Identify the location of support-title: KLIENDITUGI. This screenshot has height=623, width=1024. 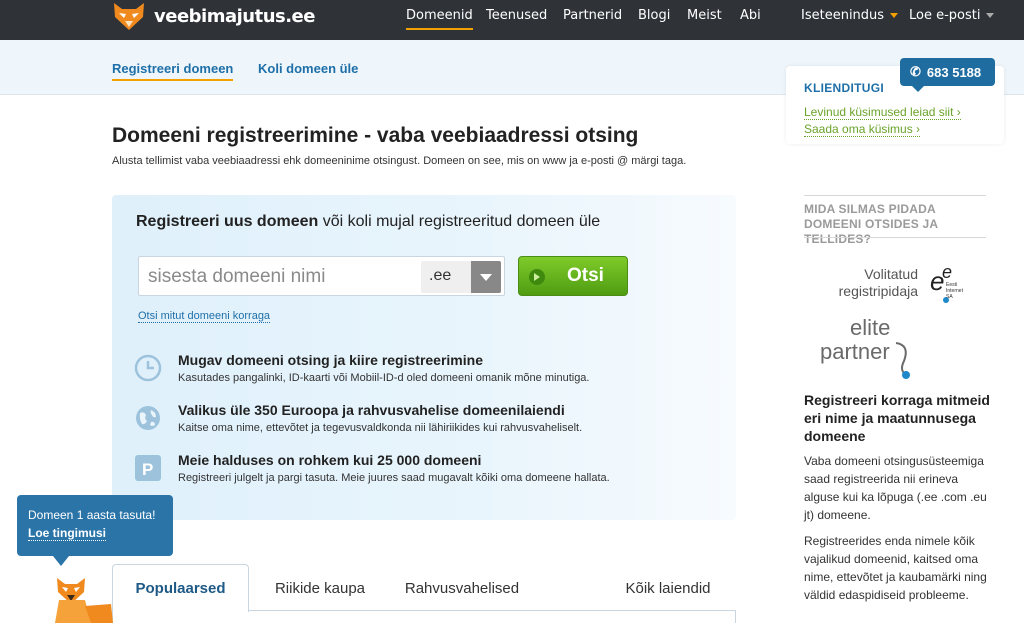
(844, 88).